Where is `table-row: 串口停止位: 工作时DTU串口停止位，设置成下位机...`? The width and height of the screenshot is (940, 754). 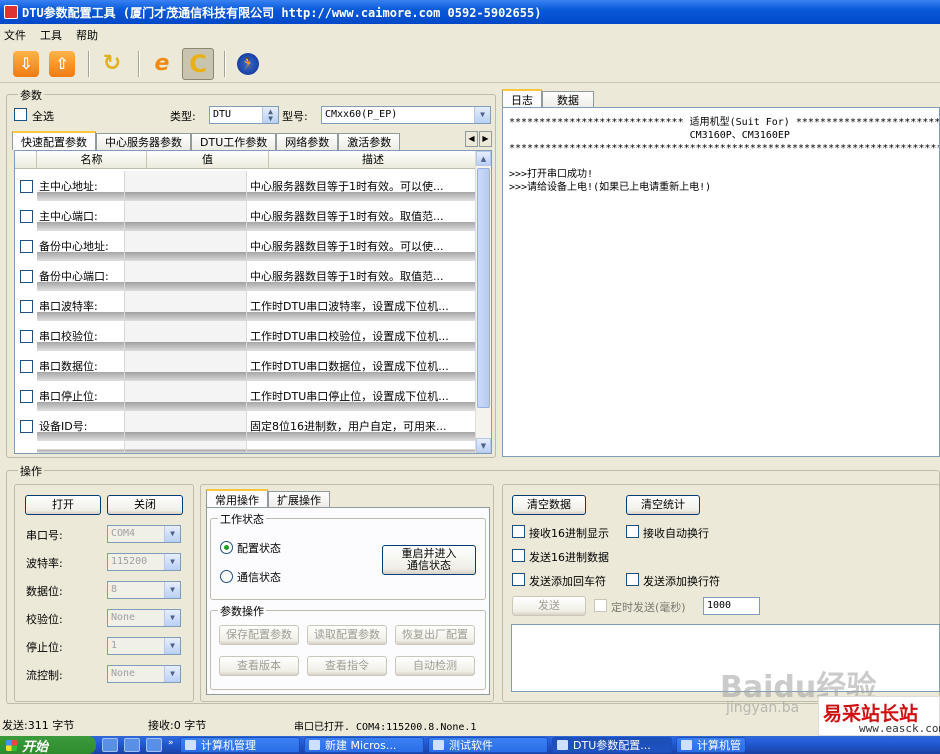
table-row: 串口停止位: 工作时DTU串口停止位，设置成下位机... is located at coordinates (246, 396).